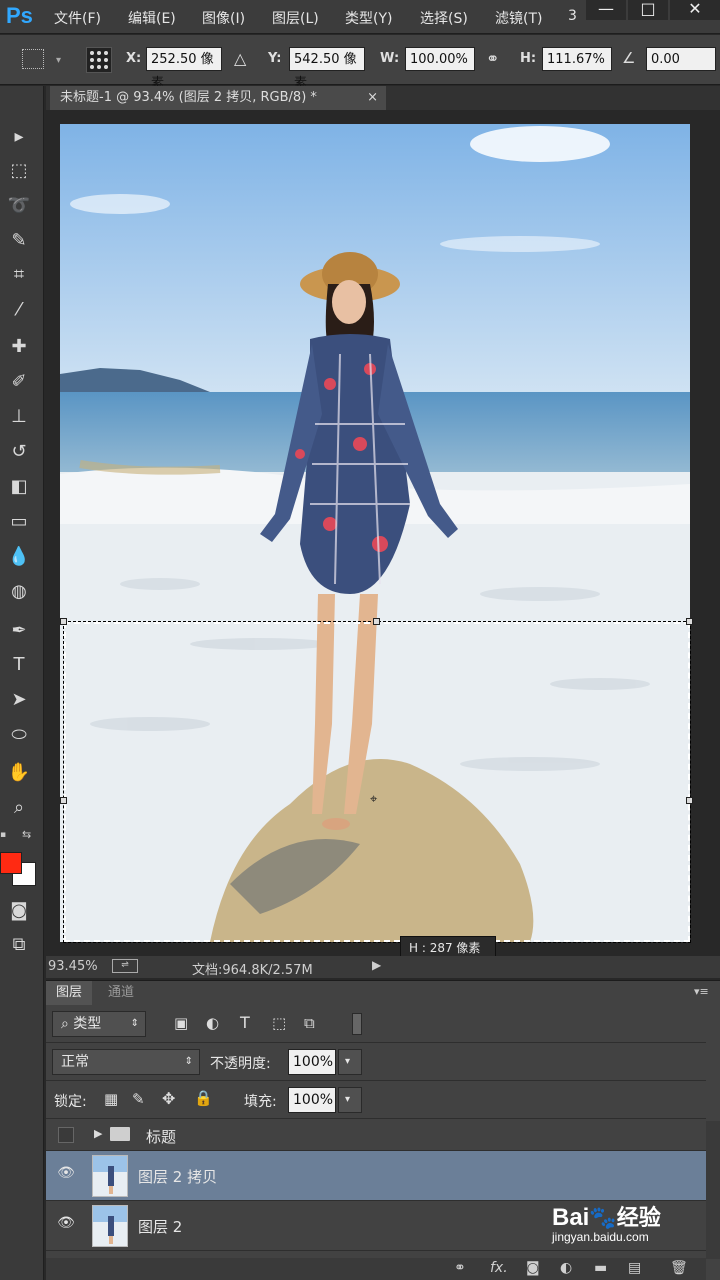  What do you see at coordinates (19, 773) in the screenshot?
I see `hand-tool-icon: ✋` at bounding box center [19, 773].